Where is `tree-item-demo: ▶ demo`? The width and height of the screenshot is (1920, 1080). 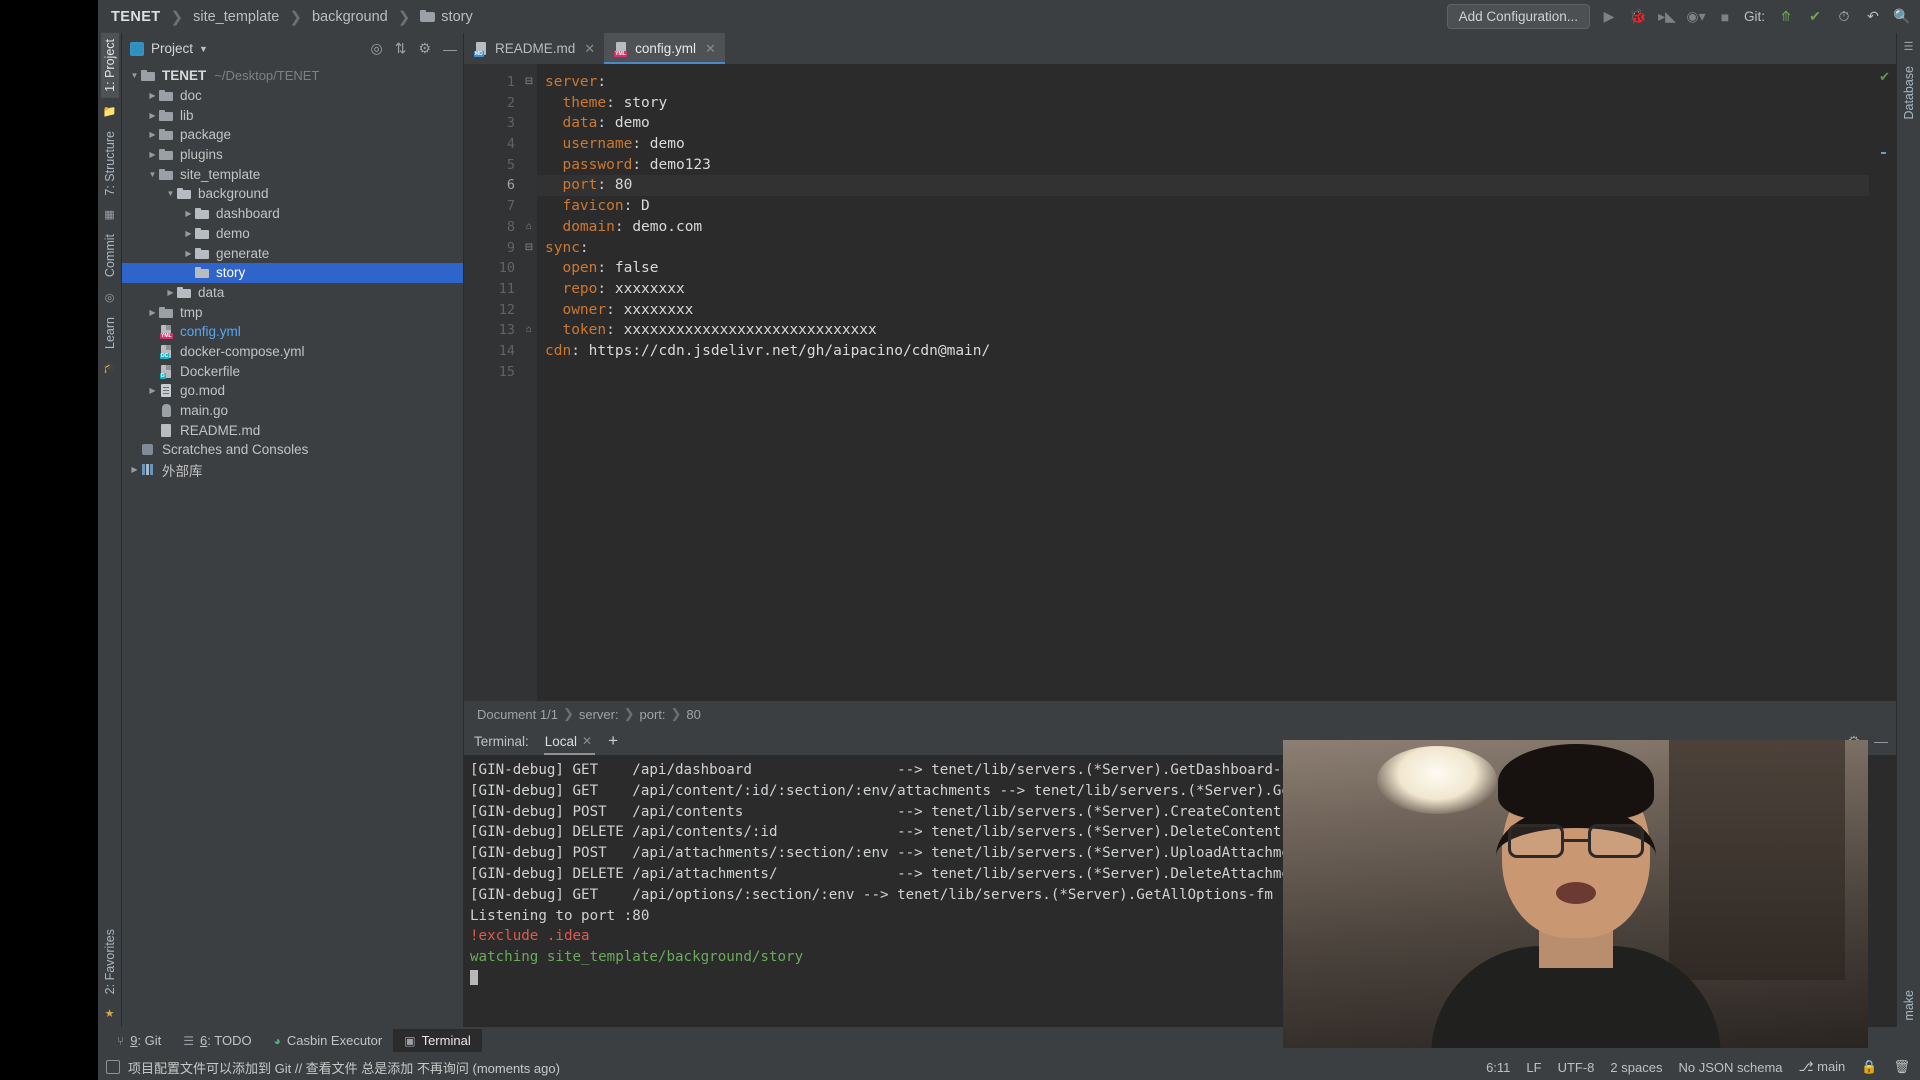 tree-item-demo: ▶ demo is located at coordinates (292, 234).